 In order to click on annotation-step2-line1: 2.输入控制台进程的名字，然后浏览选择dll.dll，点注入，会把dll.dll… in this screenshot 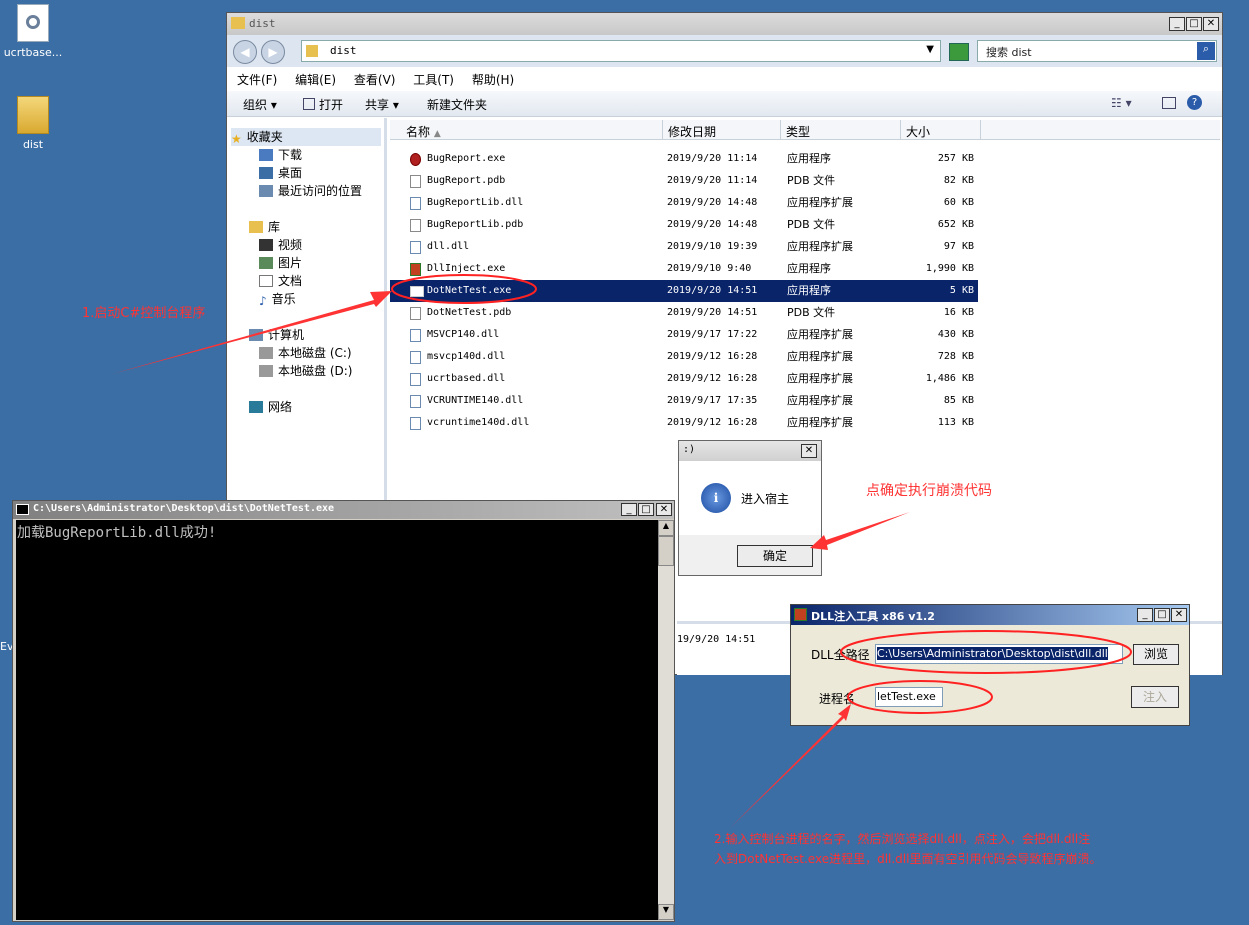, I will do `click(902, 839)`.